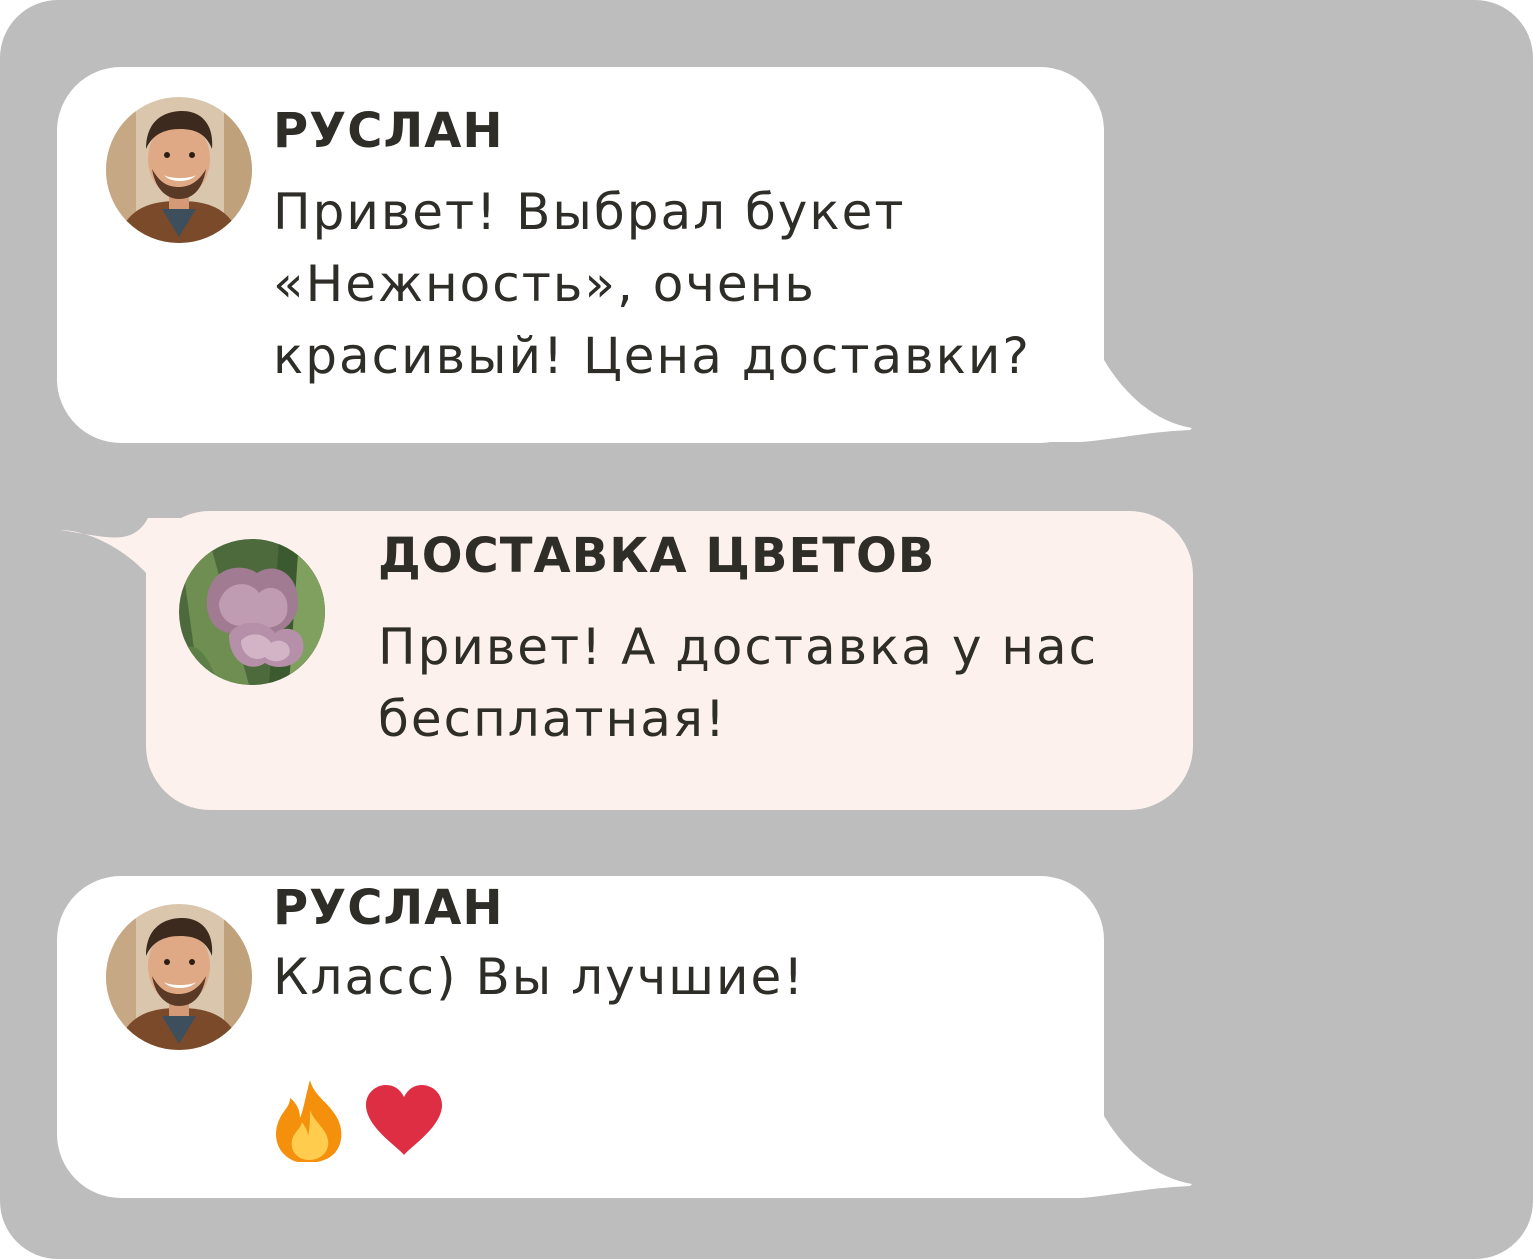 The image size is (1533, 1259). Describe the element at coordinates (657, 556) in the screenshot. I see `sender-name: ДОСТАВКА ЦВЕТОВ` at that location.